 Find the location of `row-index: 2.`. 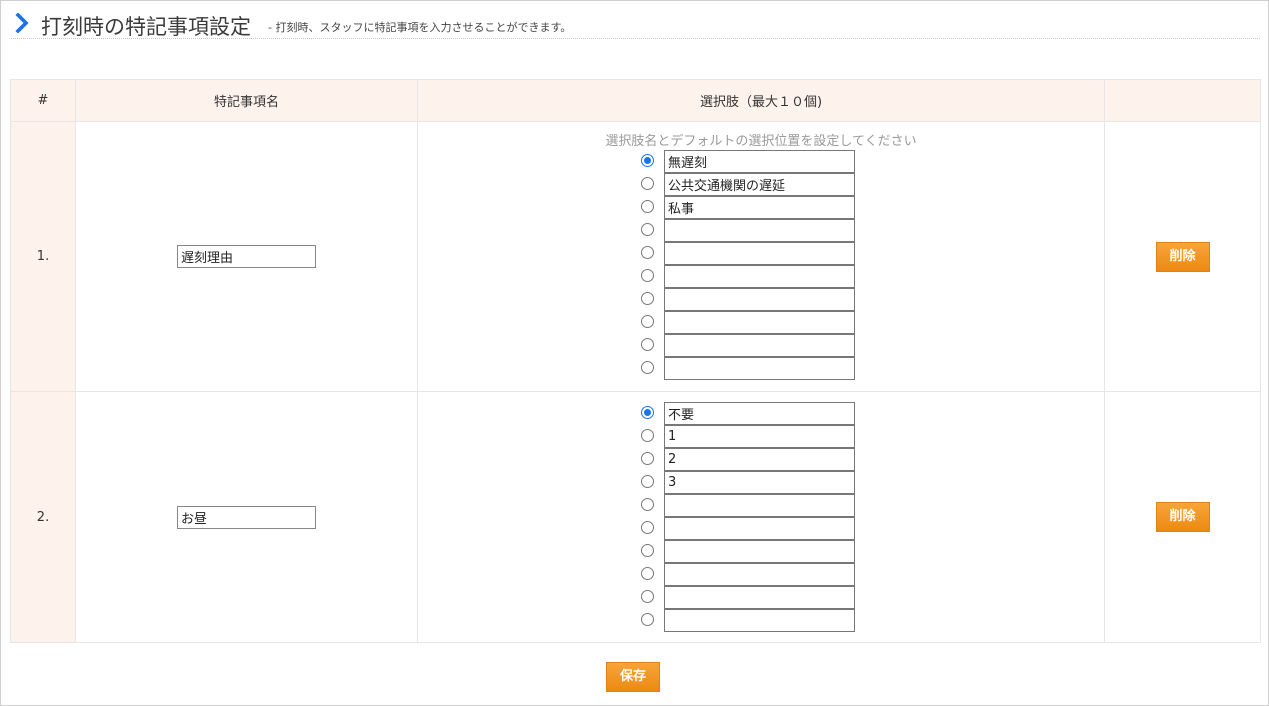

row-index: 2. is located at coordinates (43, 517).